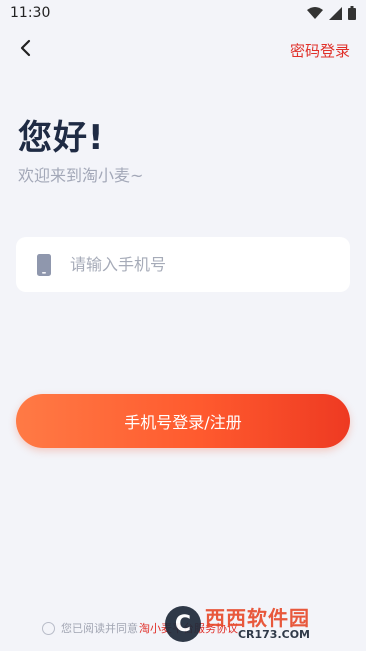 This screenshot has height=651, width=366. Describe the element at coordinates (315, 13) in the screenshot. I see `wifi-icon` at that location.